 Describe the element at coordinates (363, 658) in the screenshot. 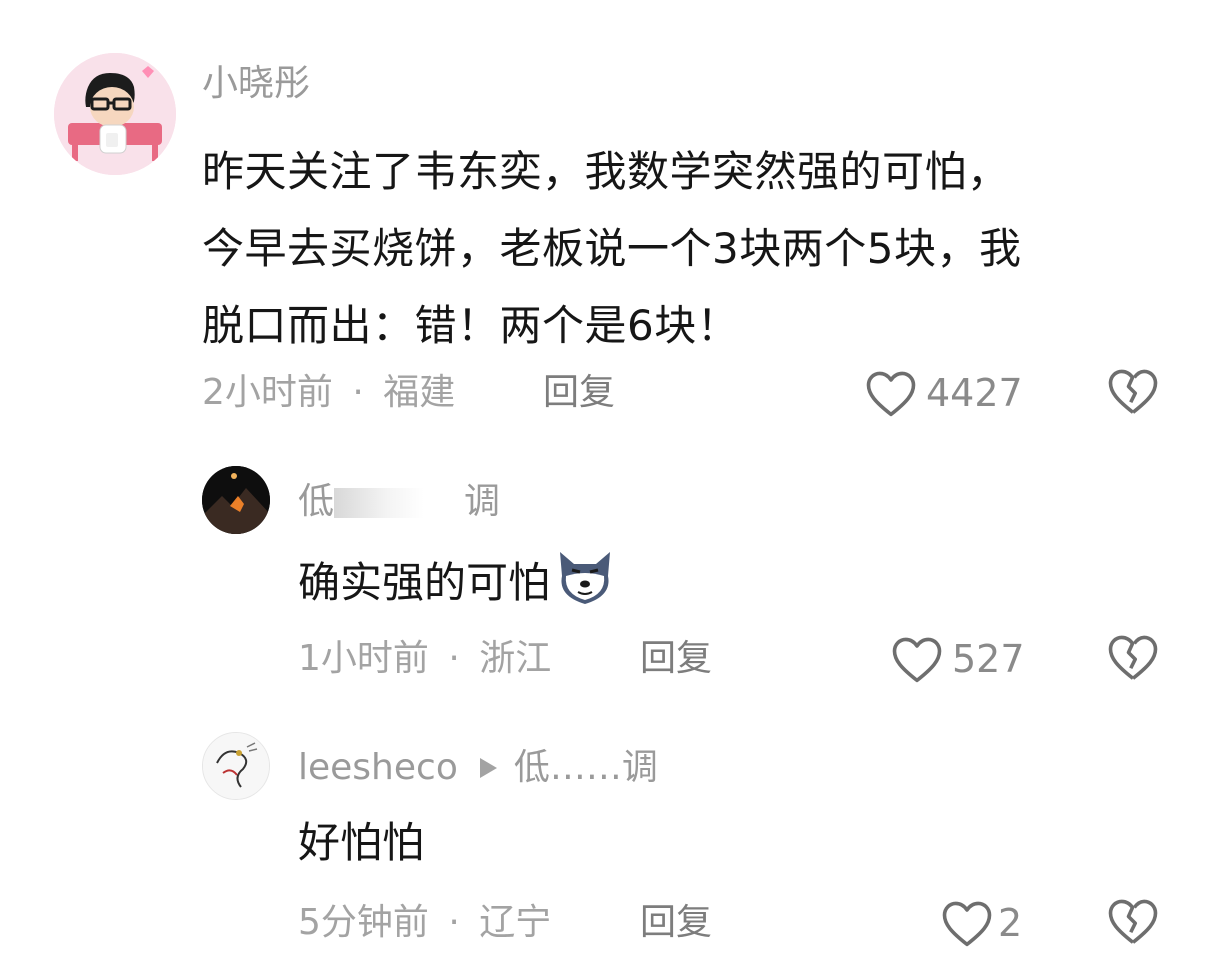

I see `timestamp: 1小时前` at that location.